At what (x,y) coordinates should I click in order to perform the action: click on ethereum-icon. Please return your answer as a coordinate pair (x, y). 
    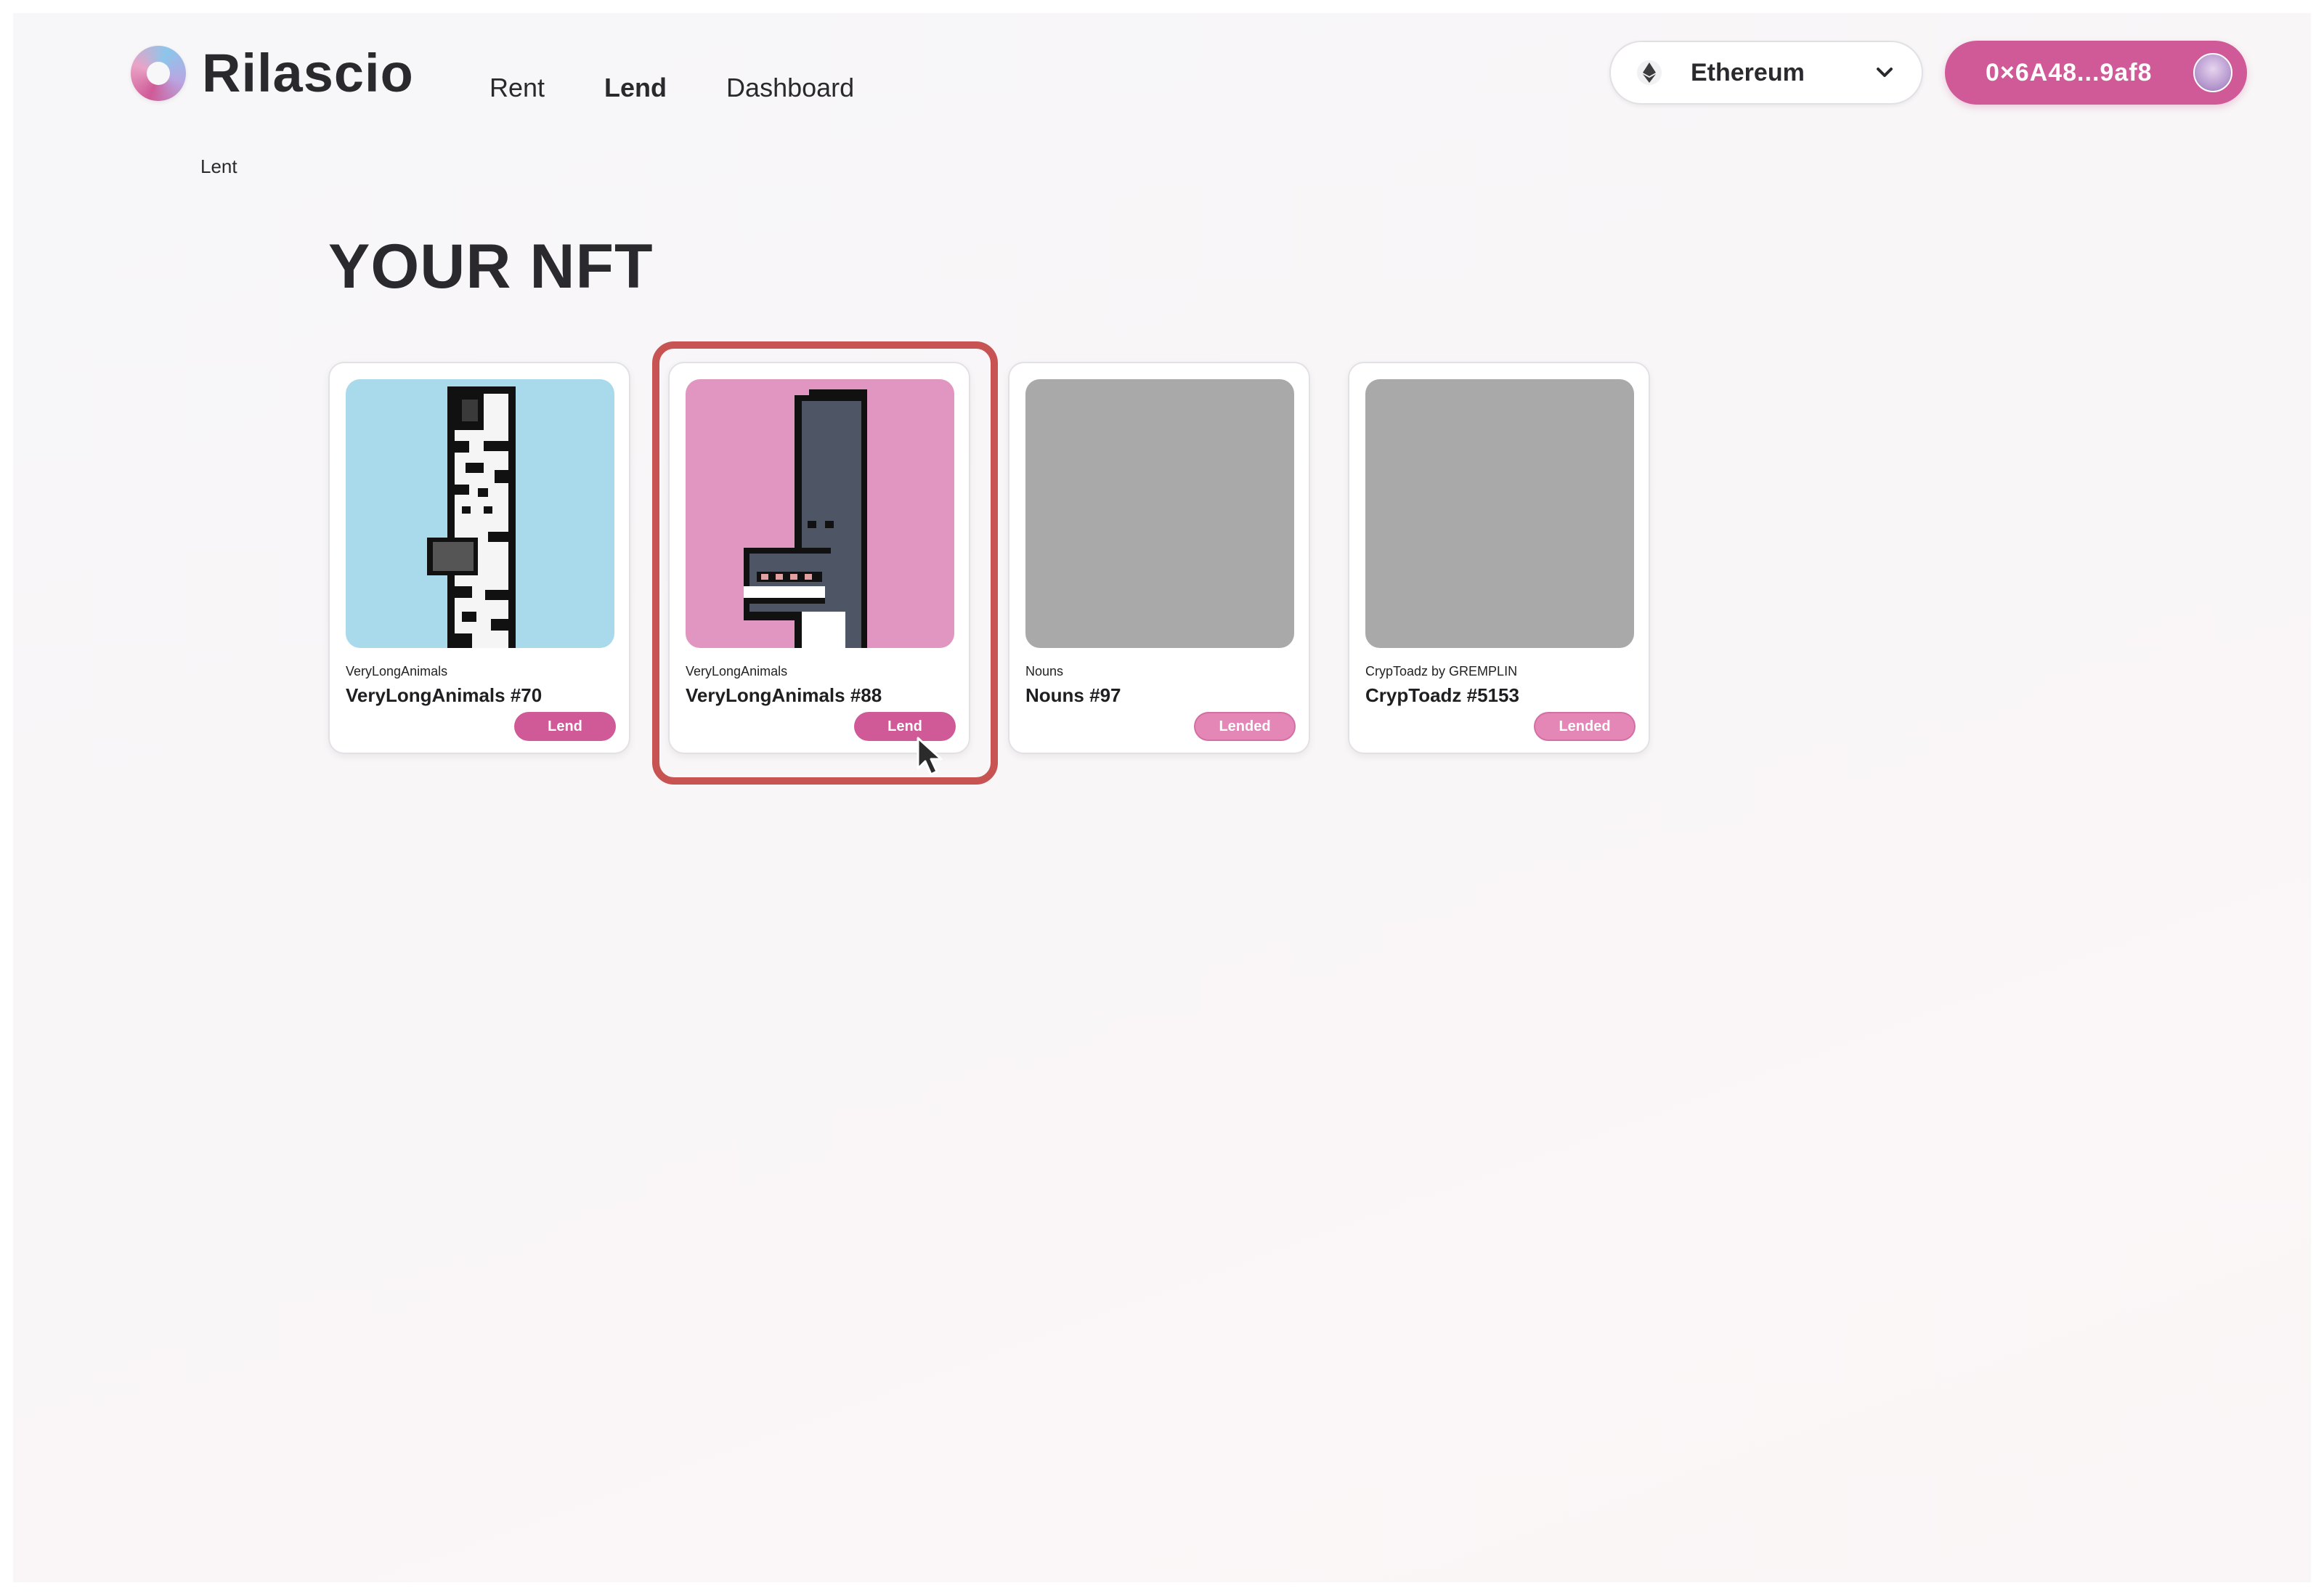
    Looking at the image, I should click on (1649, 73).